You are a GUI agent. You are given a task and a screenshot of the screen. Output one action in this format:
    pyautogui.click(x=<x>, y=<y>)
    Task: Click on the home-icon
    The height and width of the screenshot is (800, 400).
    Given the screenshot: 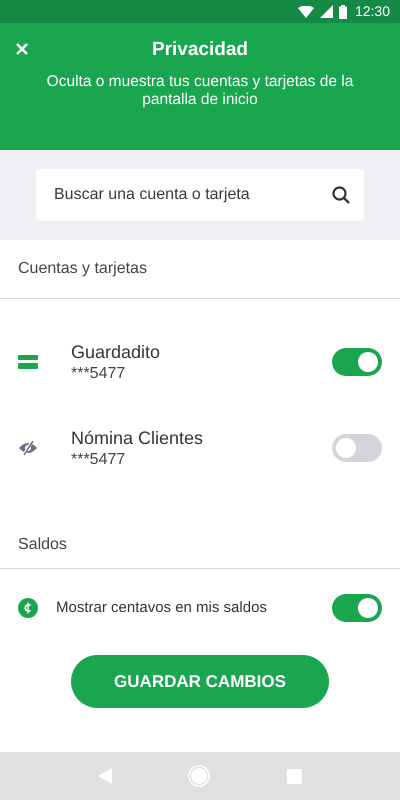 What is the action you would take?
    pyautogui.click(x=199, y=776)
    